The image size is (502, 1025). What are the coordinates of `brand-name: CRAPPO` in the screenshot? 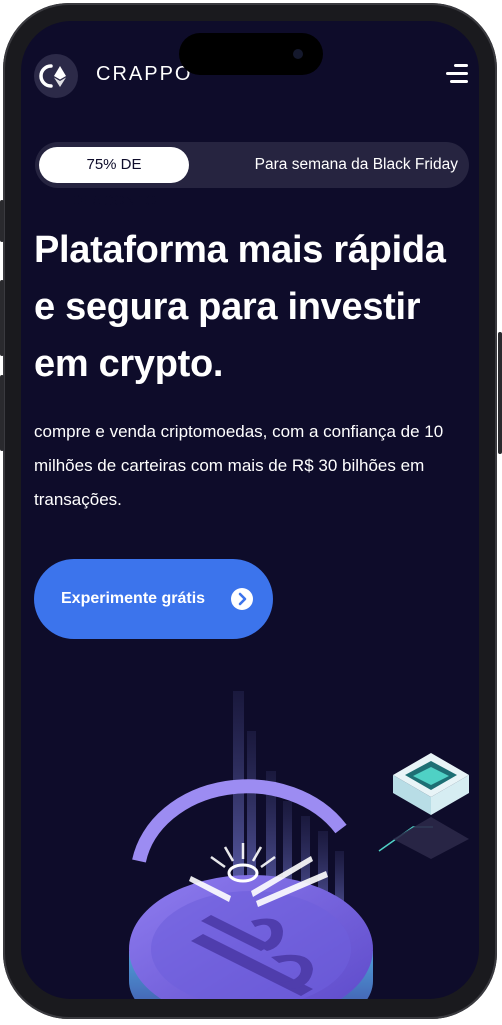 It's located at (144, 74).